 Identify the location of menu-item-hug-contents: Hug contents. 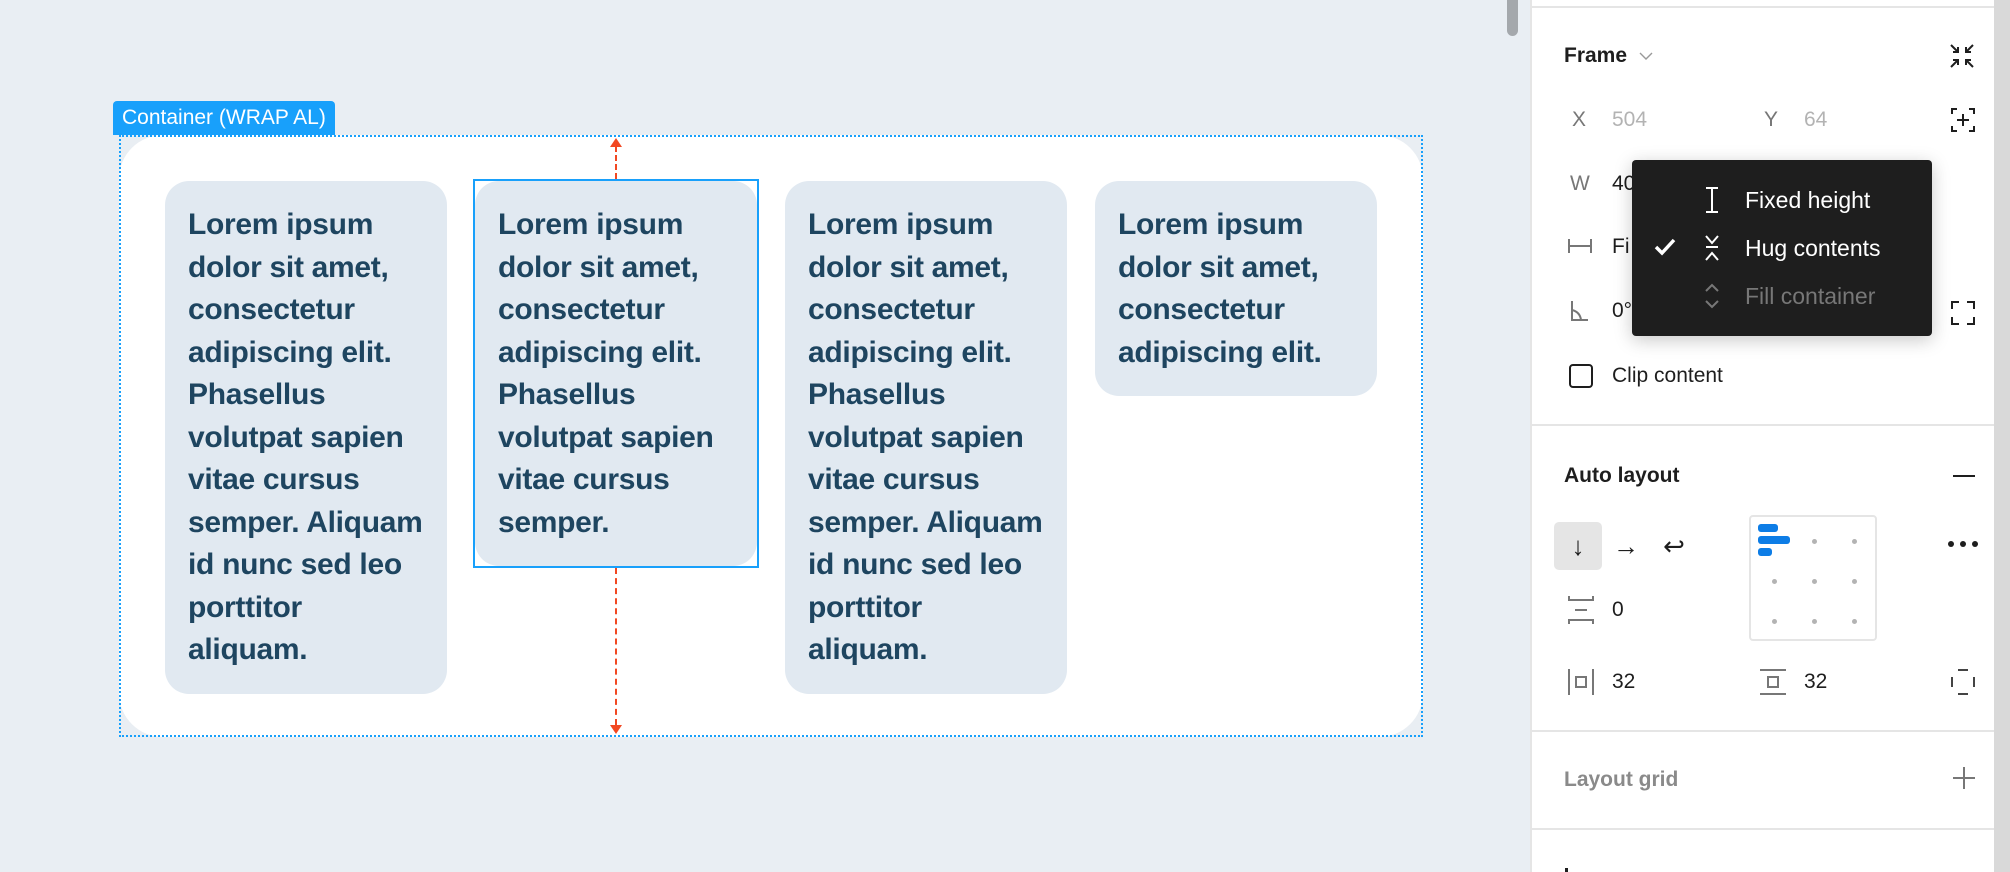
(1782, 248).